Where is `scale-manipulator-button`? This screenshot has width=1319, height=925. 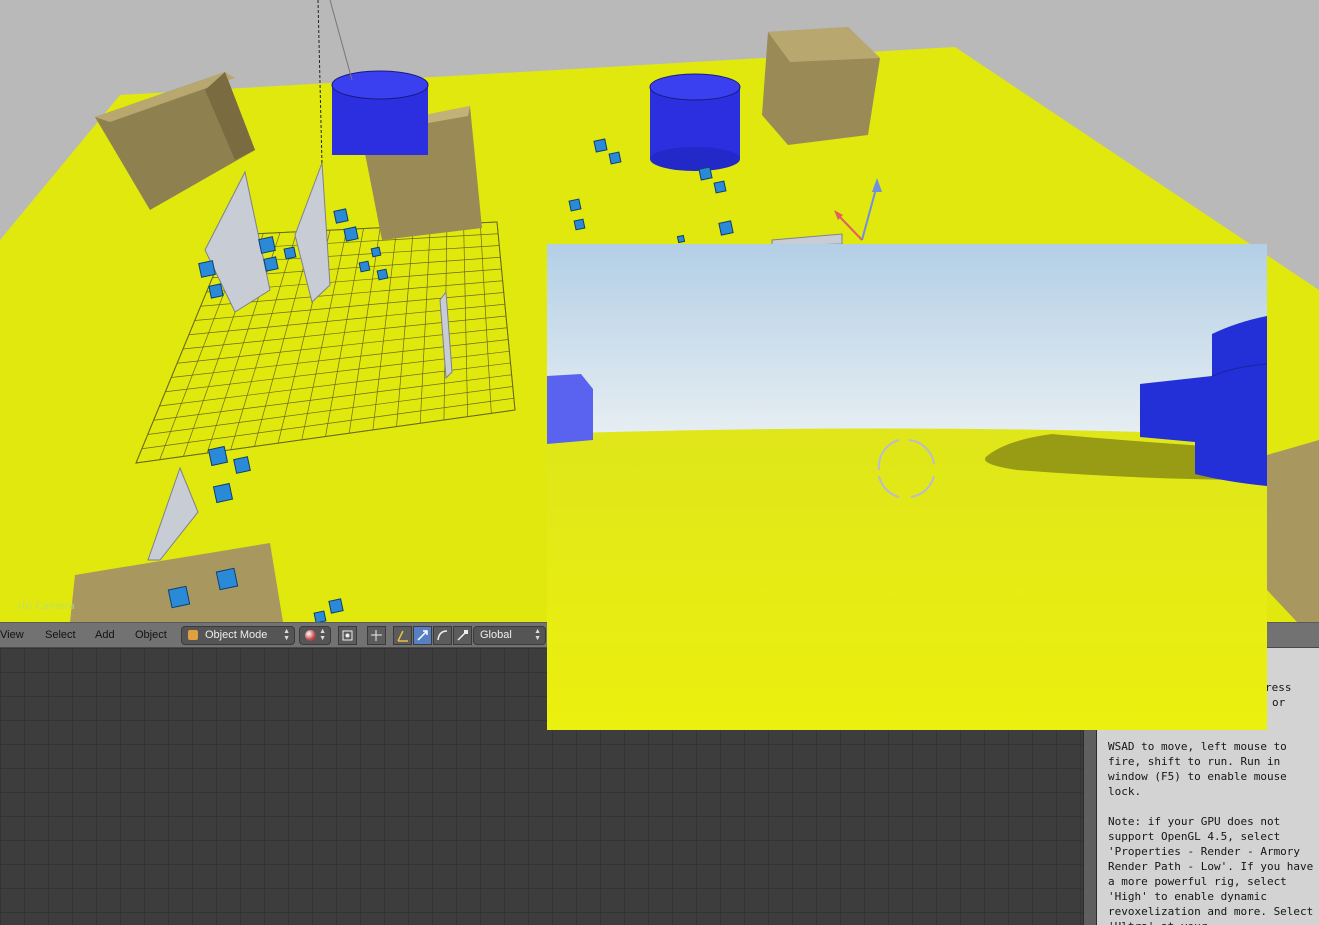 scale-manipulator-button is located at coordinates (462, 635).